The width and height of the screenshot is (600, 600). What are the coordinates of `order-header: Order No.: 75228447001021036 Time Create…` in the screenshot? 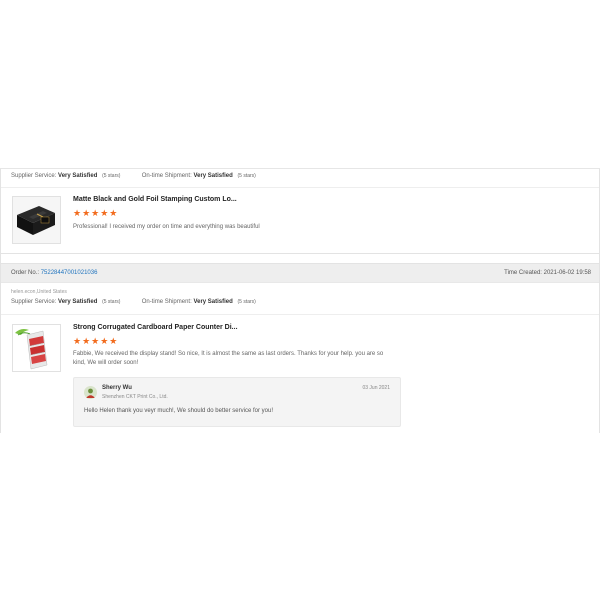 It's located at (300, 273).